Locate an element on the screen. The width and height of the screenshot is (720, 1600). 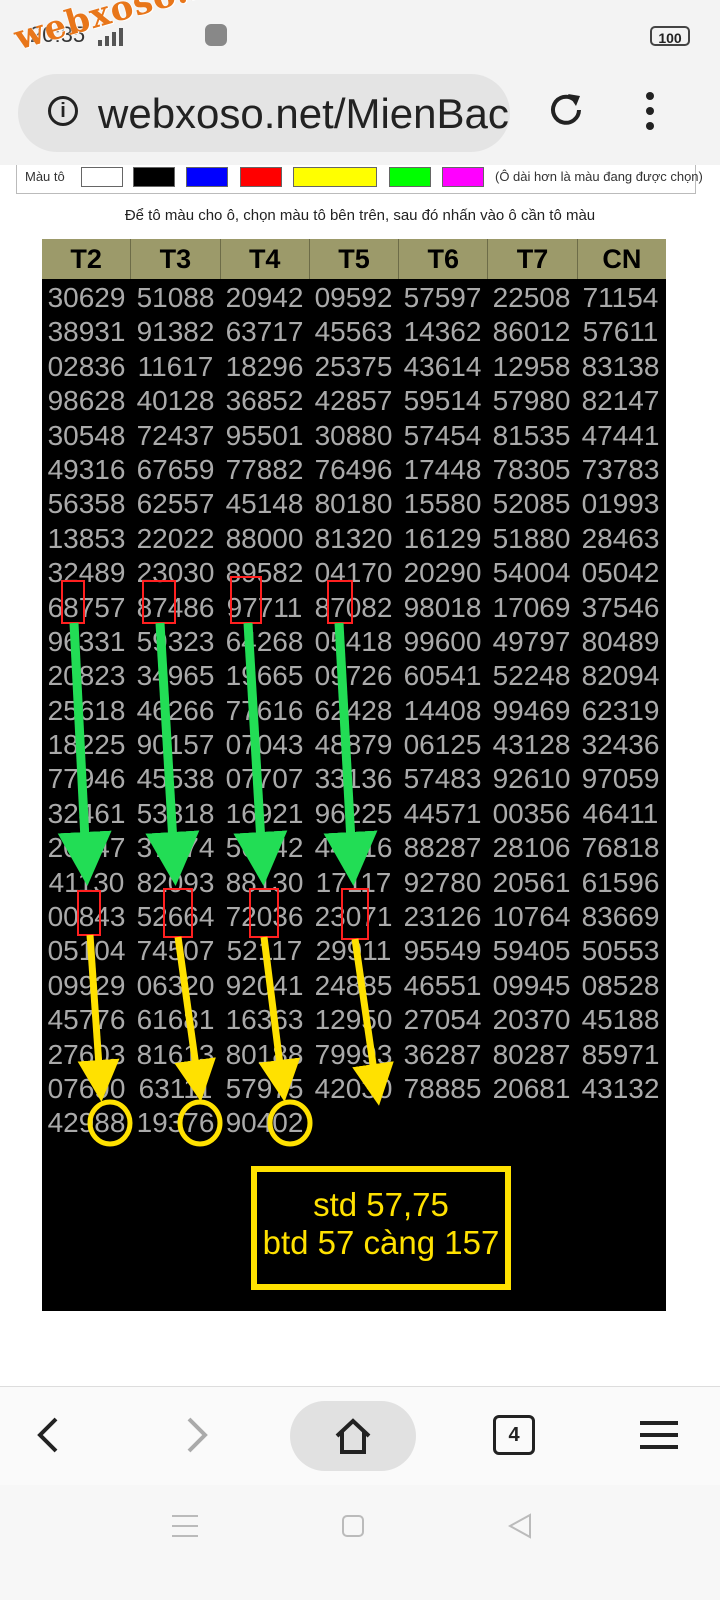
number-cell: 57975 is located at coordinates (264, 1089).